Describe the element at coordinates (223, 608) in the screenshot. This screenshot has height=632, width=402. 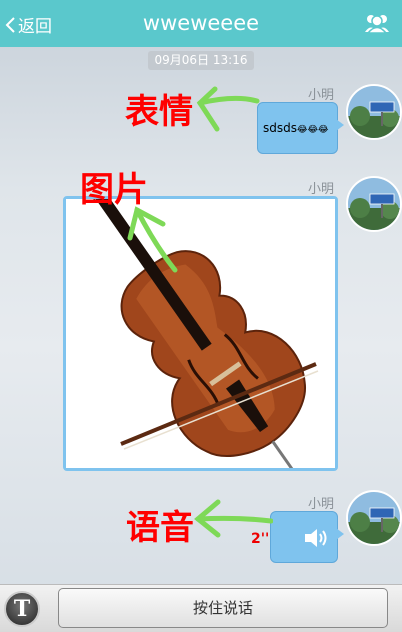
I see `hold-to-talk-button: 按住说话` at that location.